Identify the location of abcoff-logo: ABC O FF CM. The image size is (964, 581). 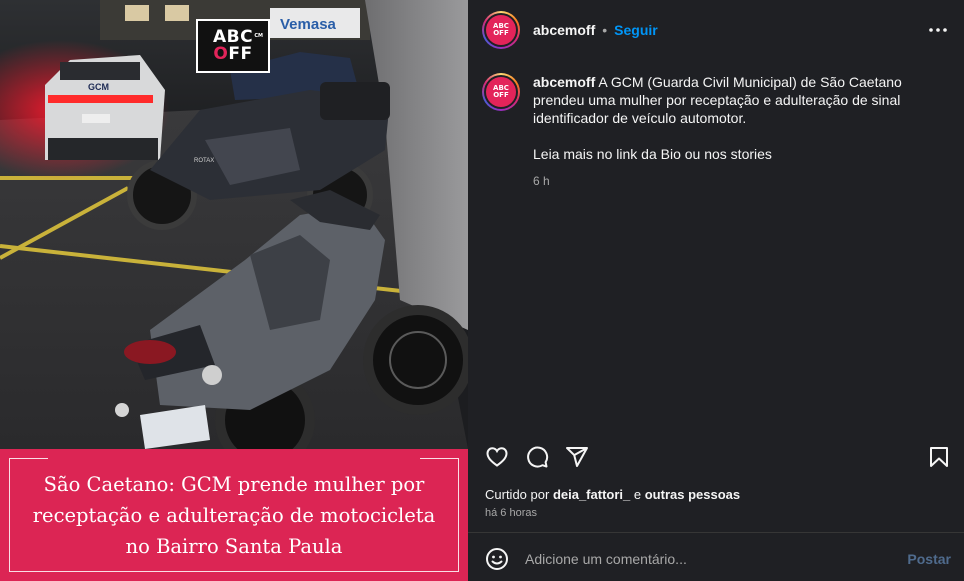
(233, 46).